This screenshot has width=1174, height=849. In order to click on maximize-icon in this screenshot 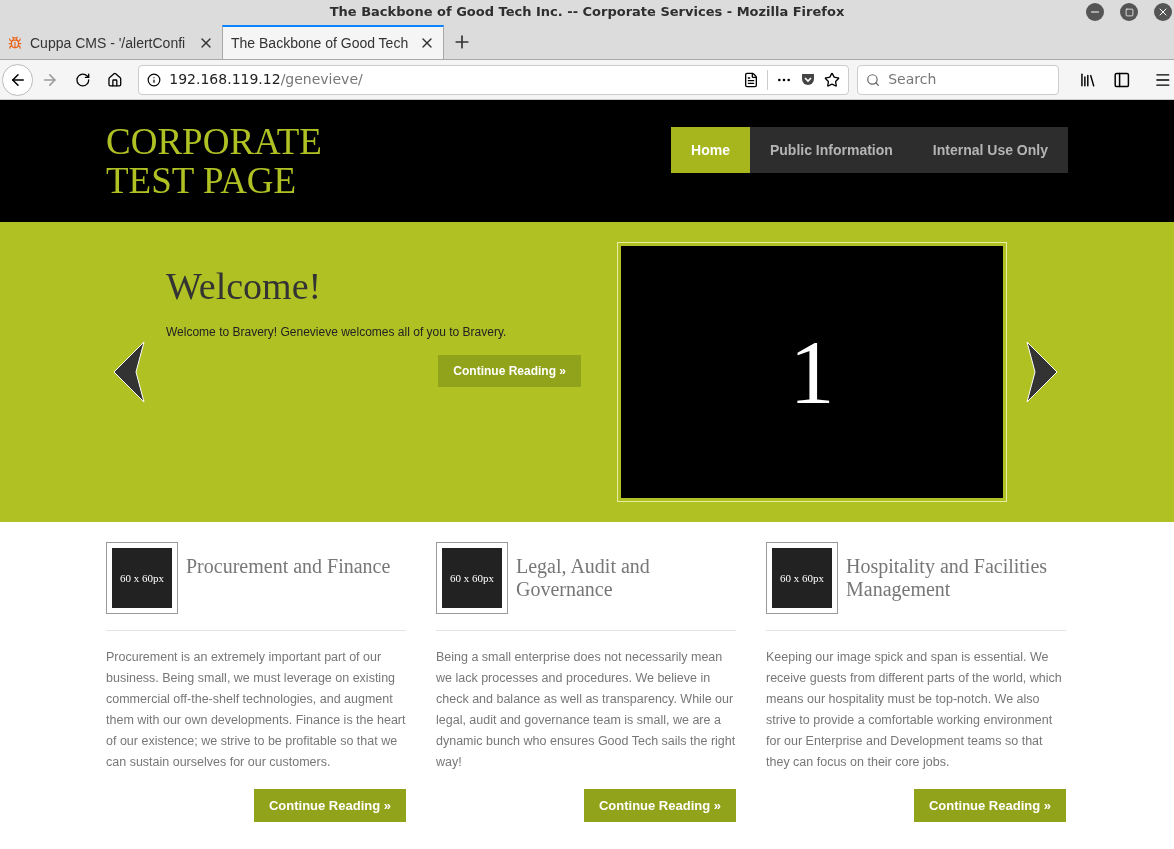, I will do `click(1129, 12)`.